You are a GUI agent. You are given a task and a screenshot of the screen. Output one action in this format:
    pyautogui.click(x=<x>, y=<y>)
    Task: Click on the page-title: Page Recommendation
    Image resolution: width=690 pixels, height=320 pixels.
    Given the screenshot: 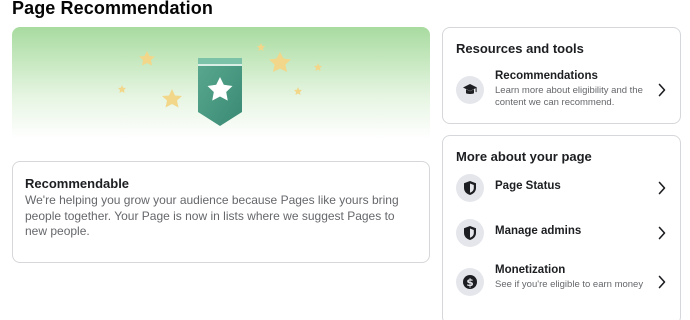 What is the action you would take?
    pyautogui.click(x=112, y=9)
    